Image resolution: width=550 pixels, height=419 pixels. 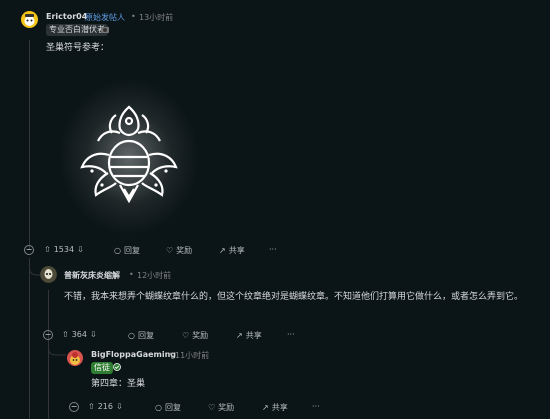 I want to click on vote-controls: ⇧ 216 ⇩, so click(x=105, y=406).